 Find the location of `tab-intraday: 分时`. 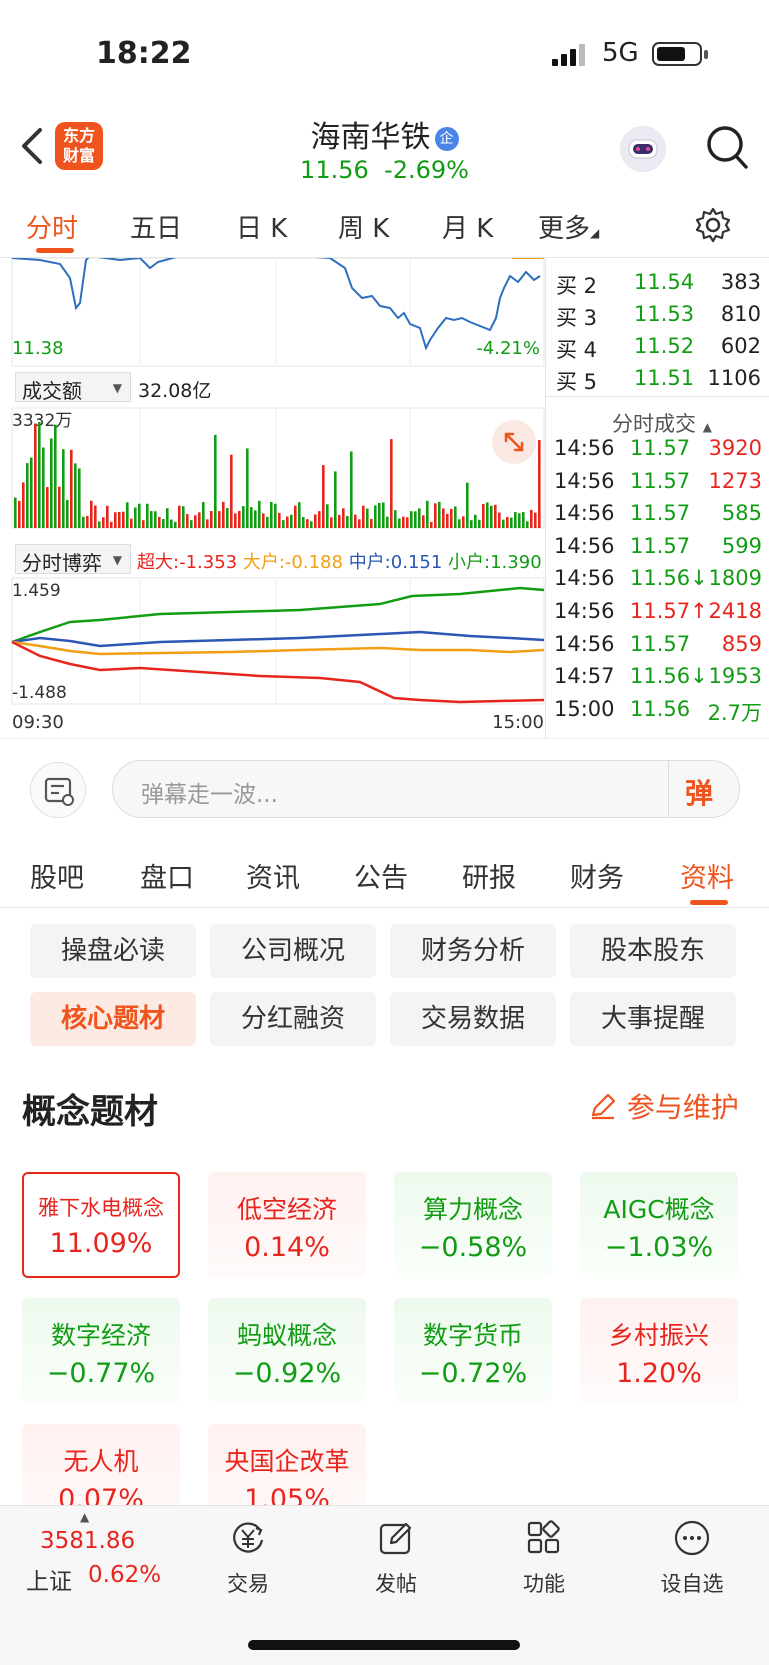

tab-intraday: 分时 is located at coordinates (52, 226).